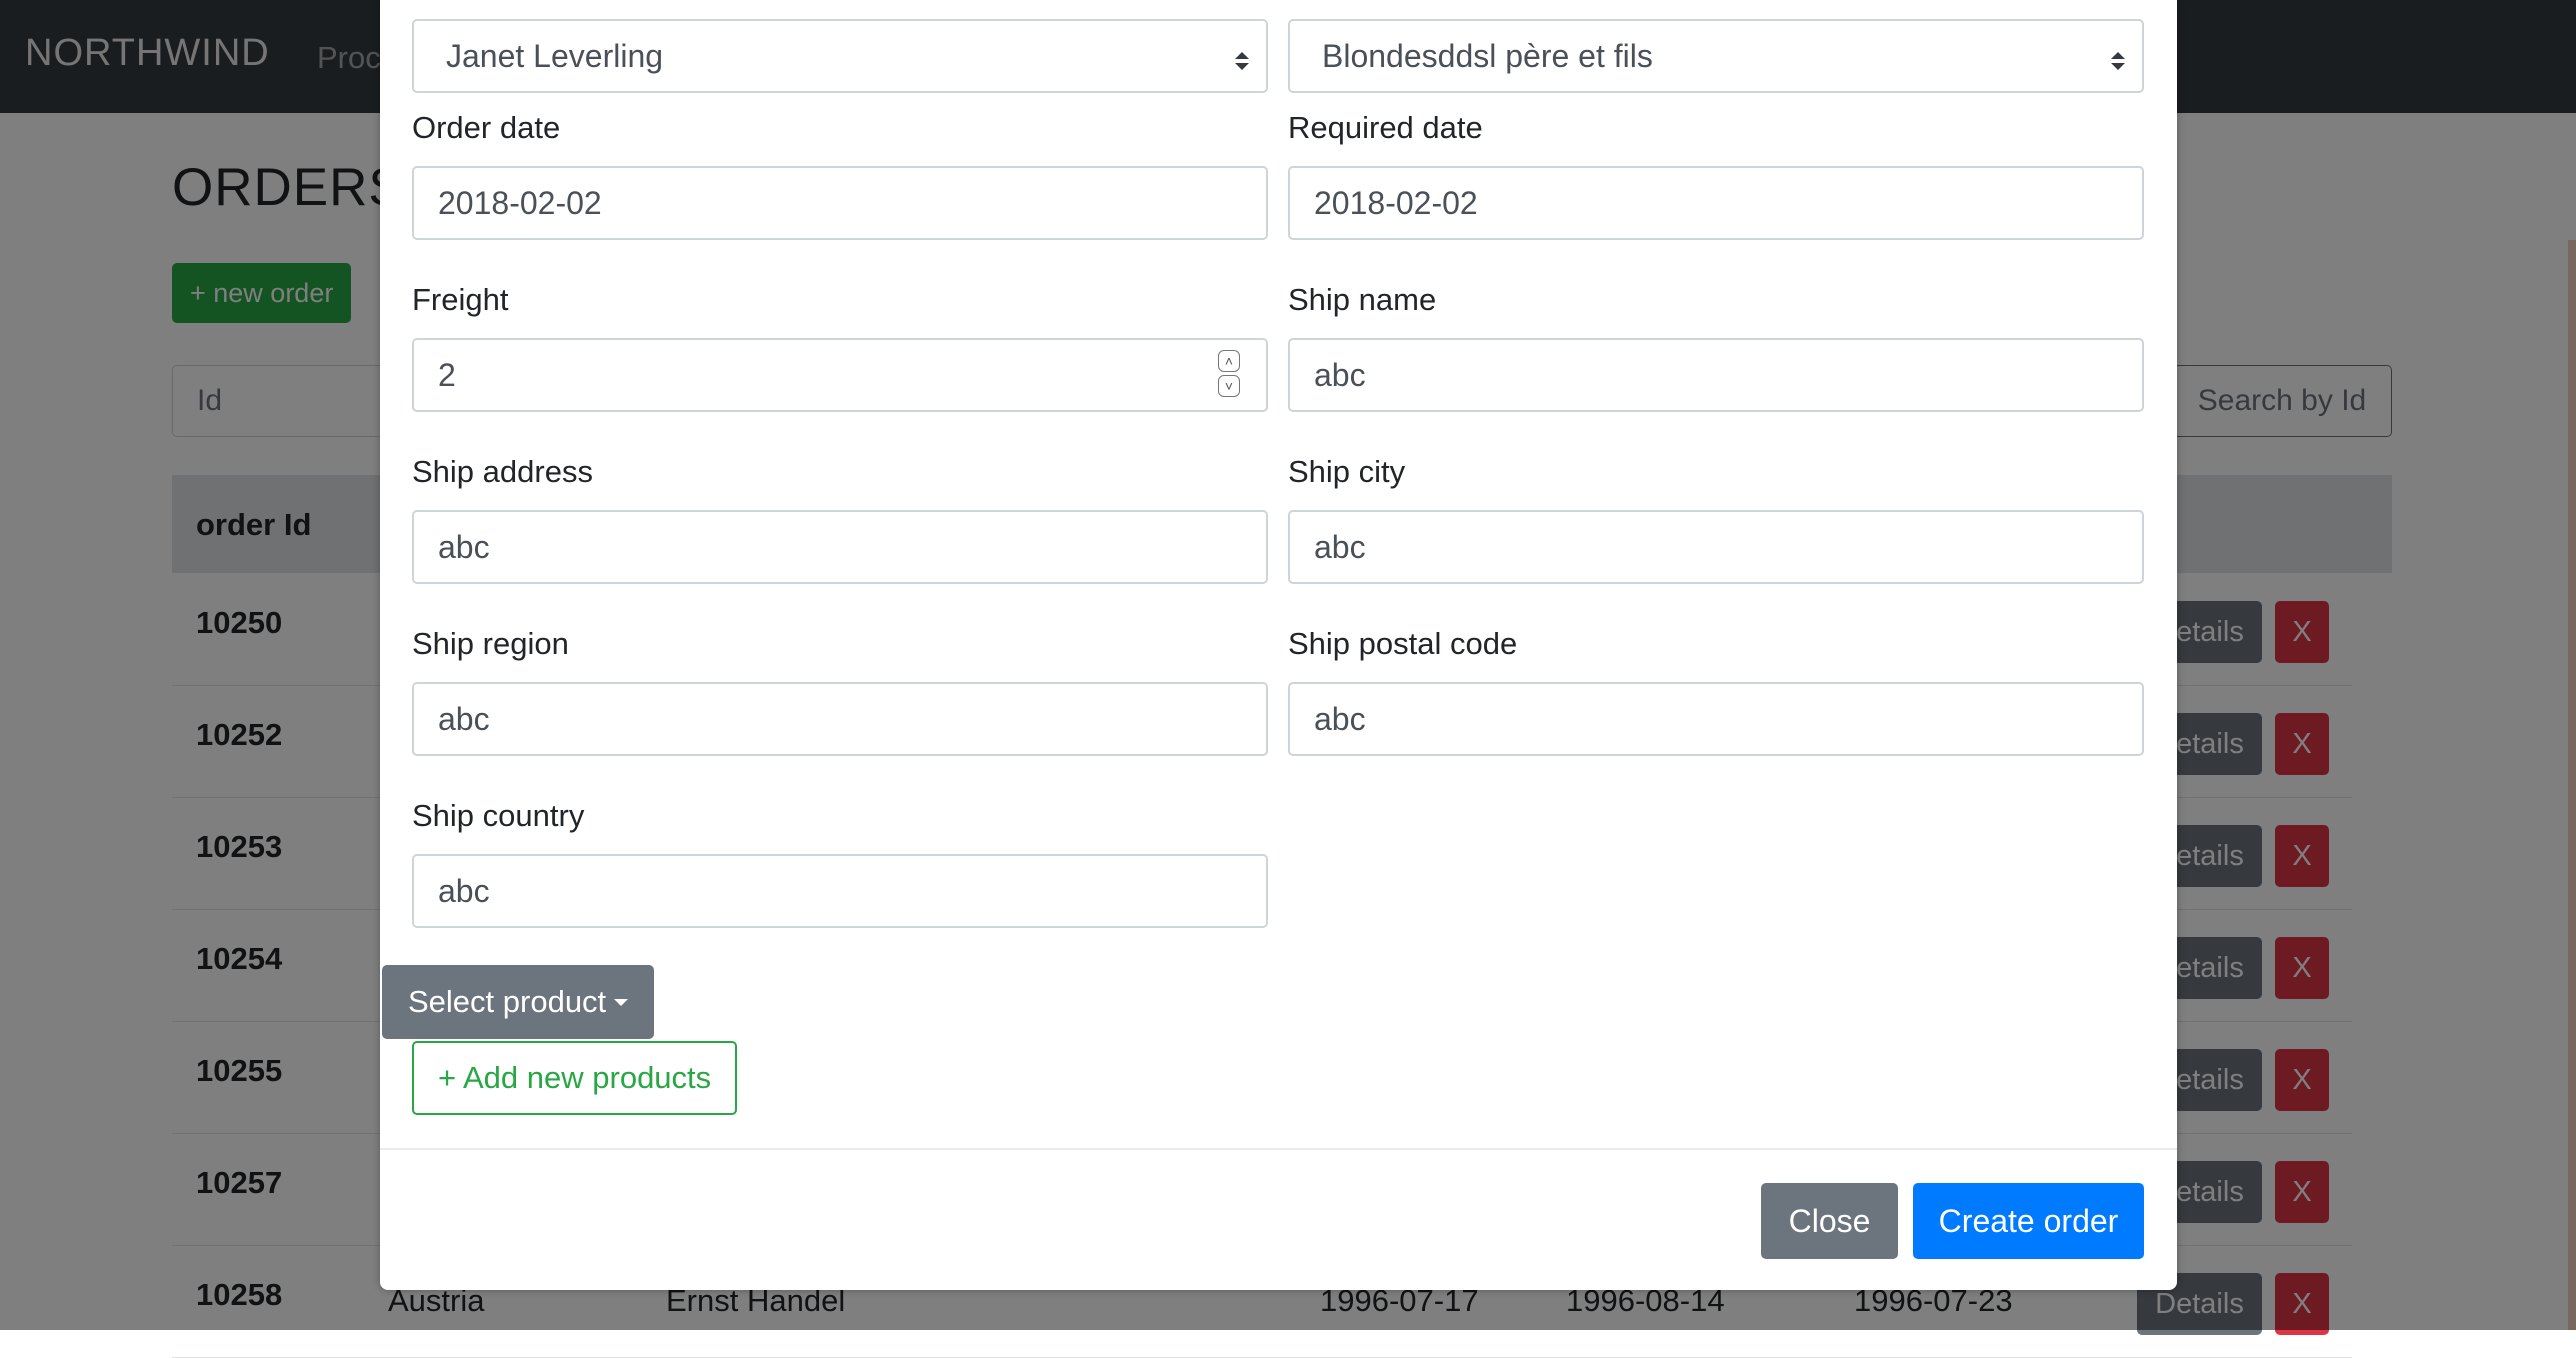 This screenshot has height=1358, width=2576. Describe the element at coordinates (460, 299) in the screenshot. I see `freight-label: Freight` at that location.